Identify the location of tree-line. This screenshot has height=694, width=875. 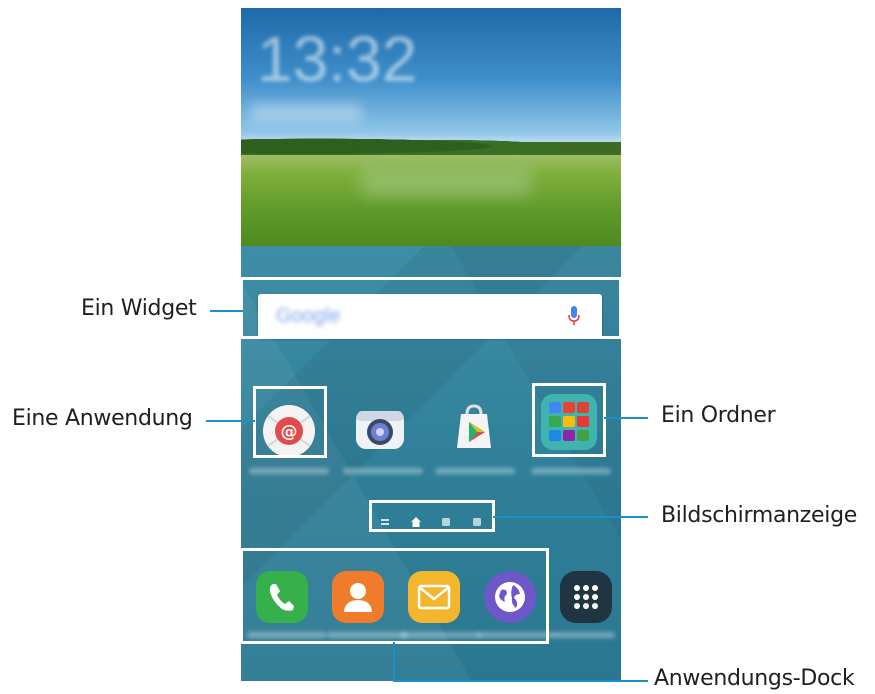
(431, 144).